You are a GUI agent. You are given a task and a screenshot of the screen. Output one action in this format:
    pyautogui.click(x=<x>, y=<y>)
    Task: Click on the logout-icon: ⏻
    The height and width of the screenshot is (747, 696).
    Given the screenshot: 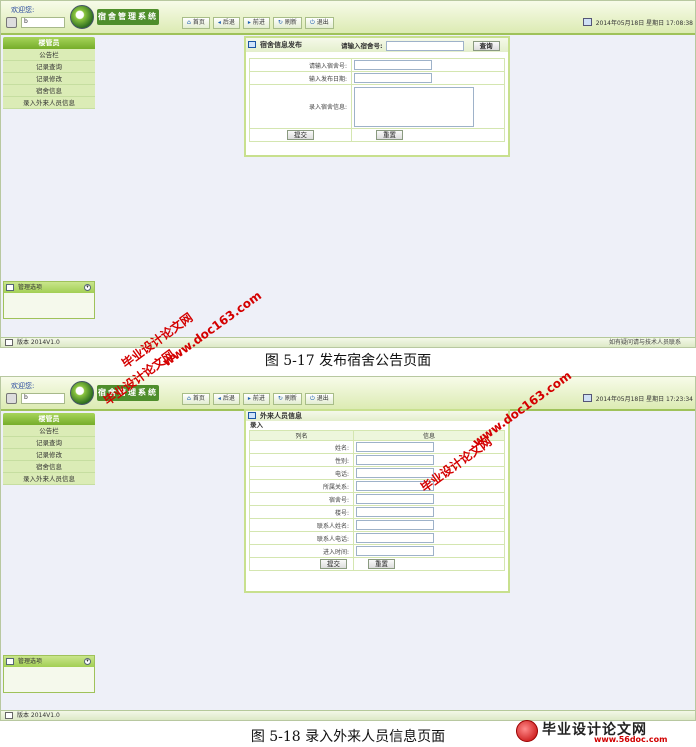 What is the action you would take?
    pyautogui.click(x=312, y=398)
    